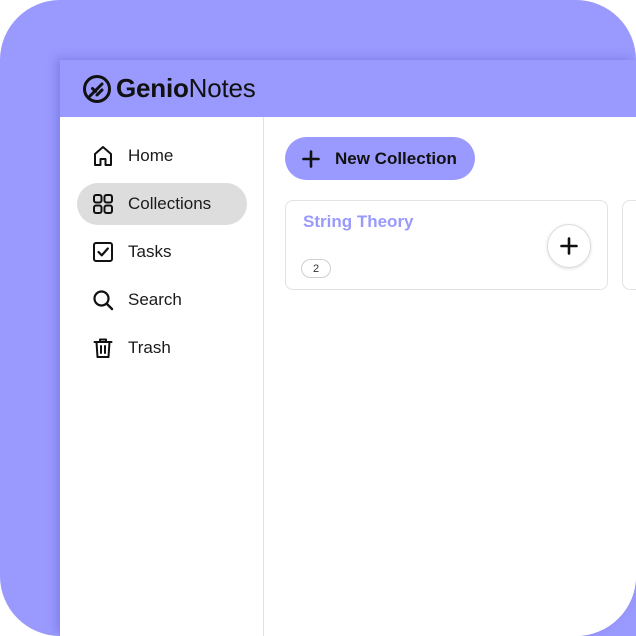  I want to click on sidebar-item-label: Home, so click(151, 155).